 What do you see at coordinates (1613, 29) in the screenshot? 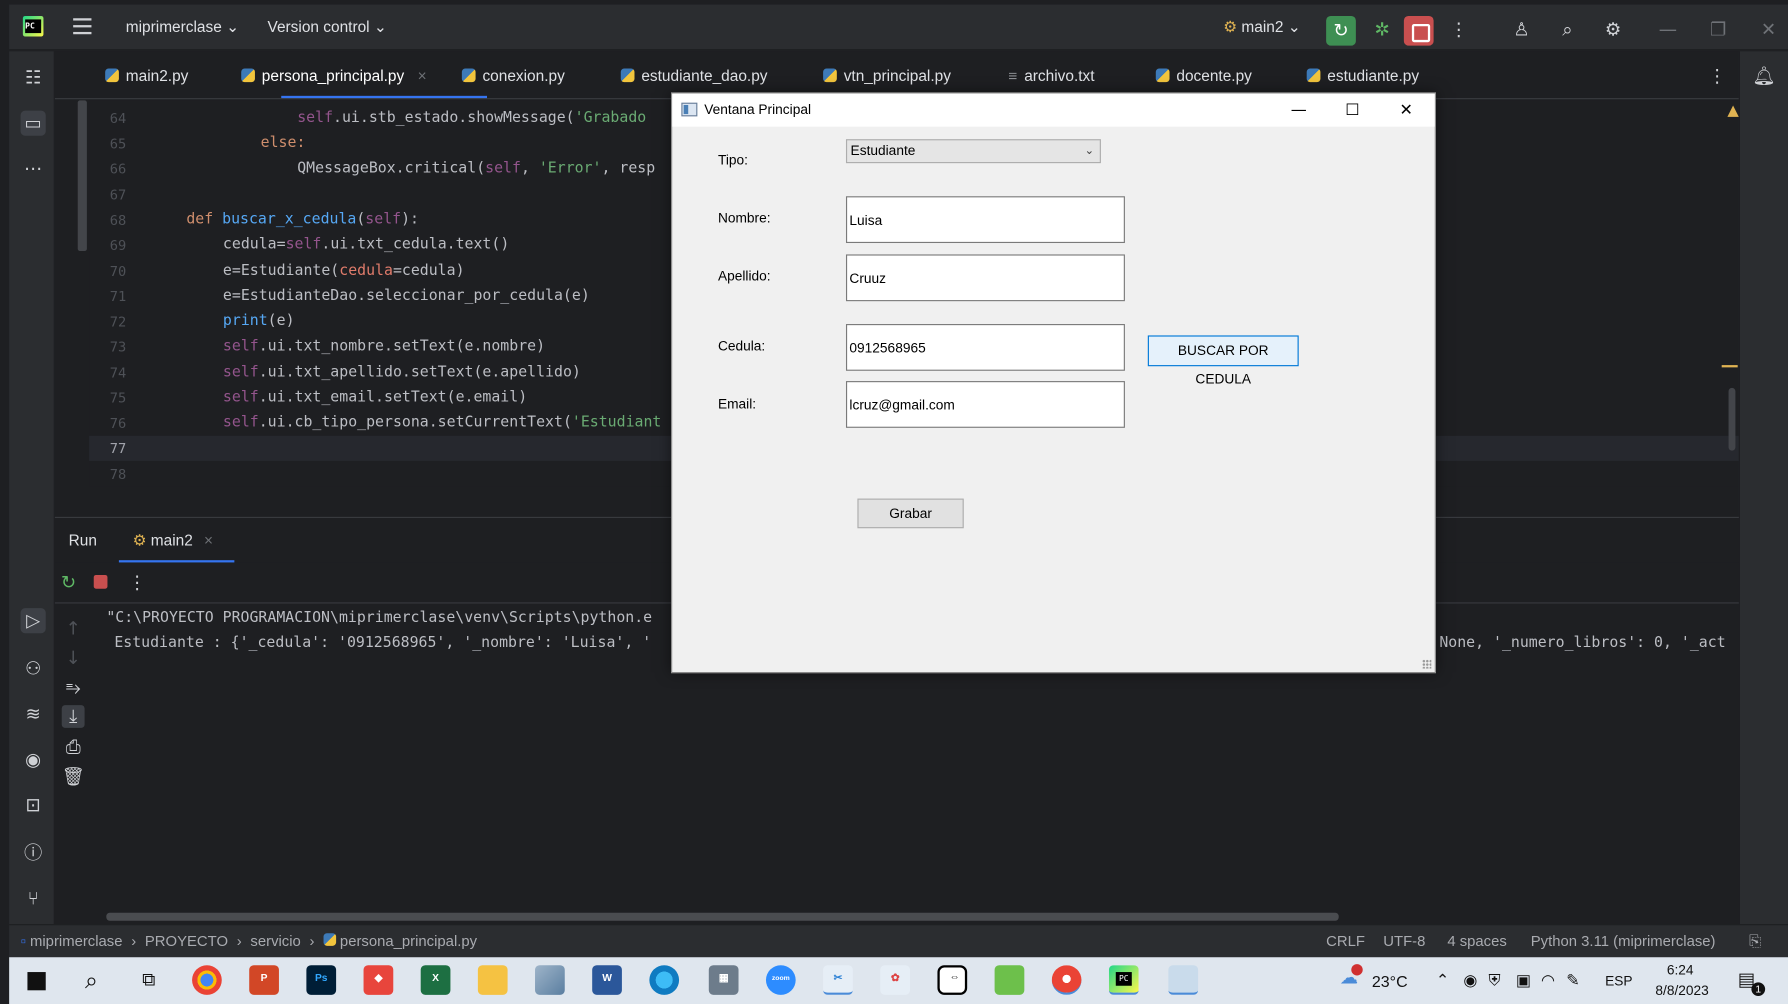
I see `settings-icon: ⚙` at bounding box center [1613, 29].